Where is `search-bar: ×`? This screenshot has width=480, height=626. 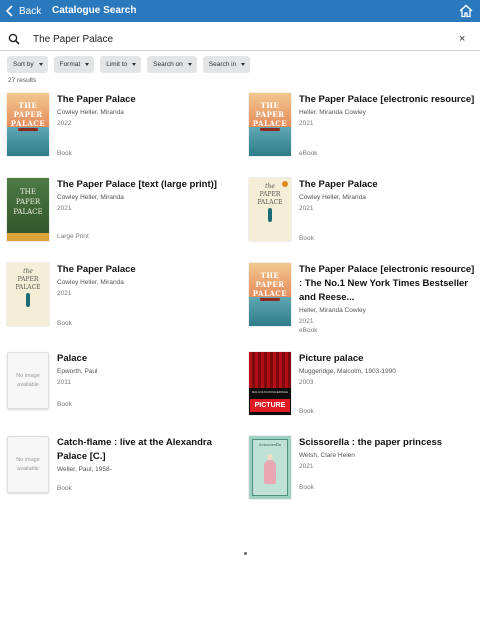
search-bar: × is located at coordinates (240, 39).